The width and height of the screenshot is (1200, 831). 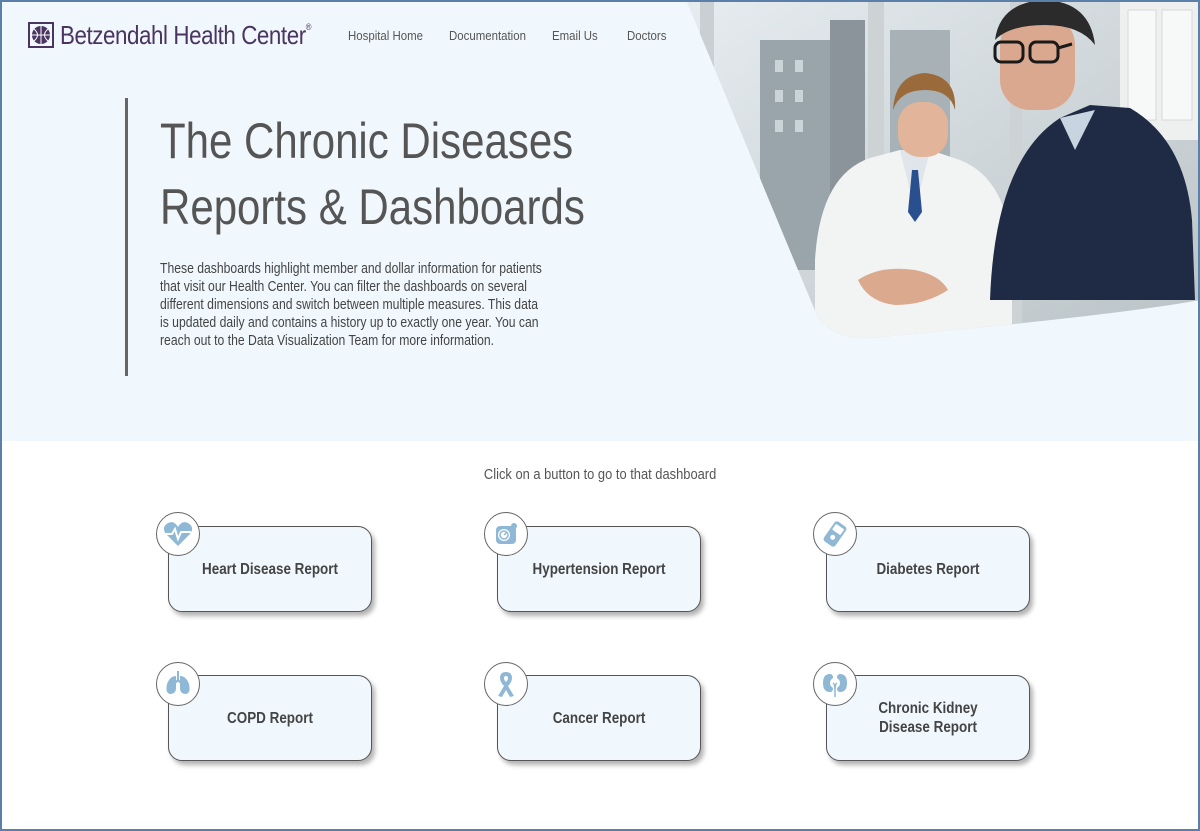 I want to click on blood-pressure-icon, so click(x=506, y=534).